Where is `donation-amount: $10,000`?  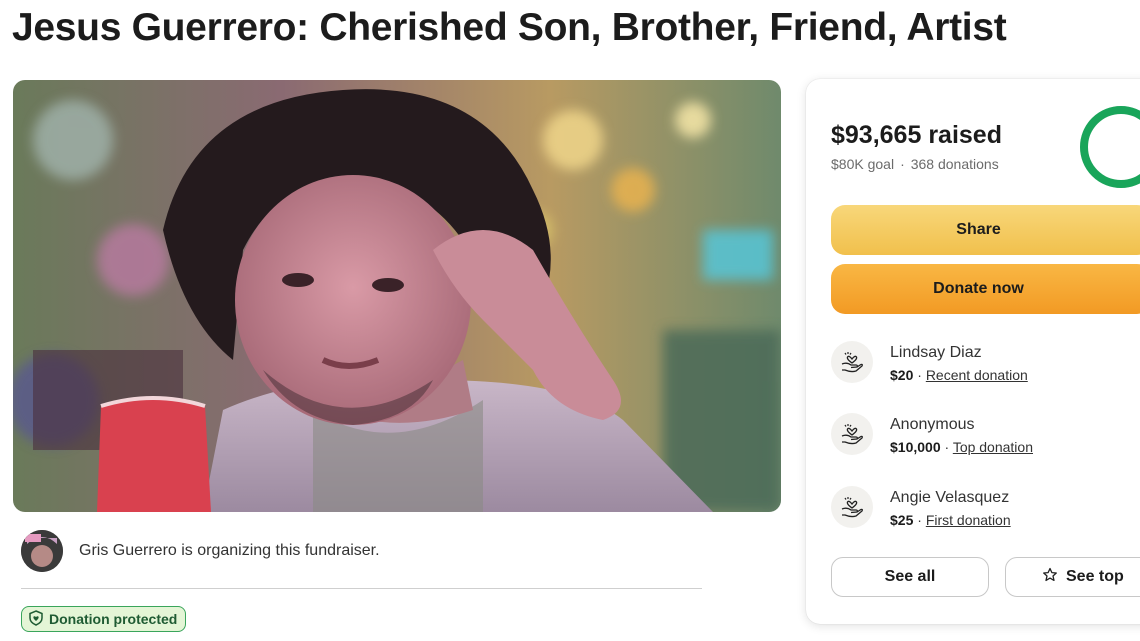
donation-amount: $10,000 is located at coordinates (915, 447).